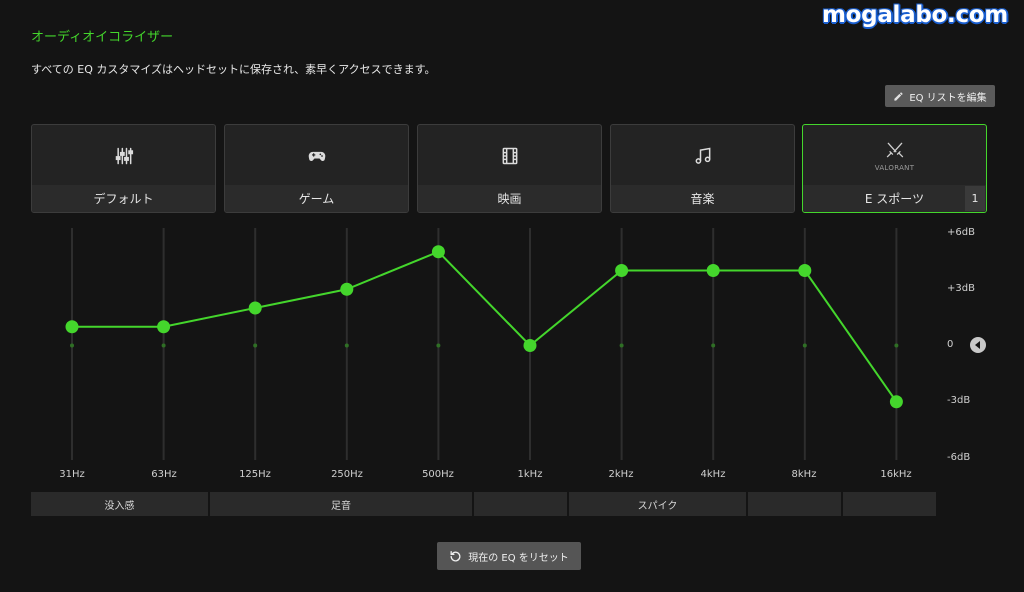 Image resolution: width=1024 pixels, height=592 pixels. What do you see at coordinates (950, 344) in the screenshot?
I see `db-label: 0` at bounding box center [950, 344].